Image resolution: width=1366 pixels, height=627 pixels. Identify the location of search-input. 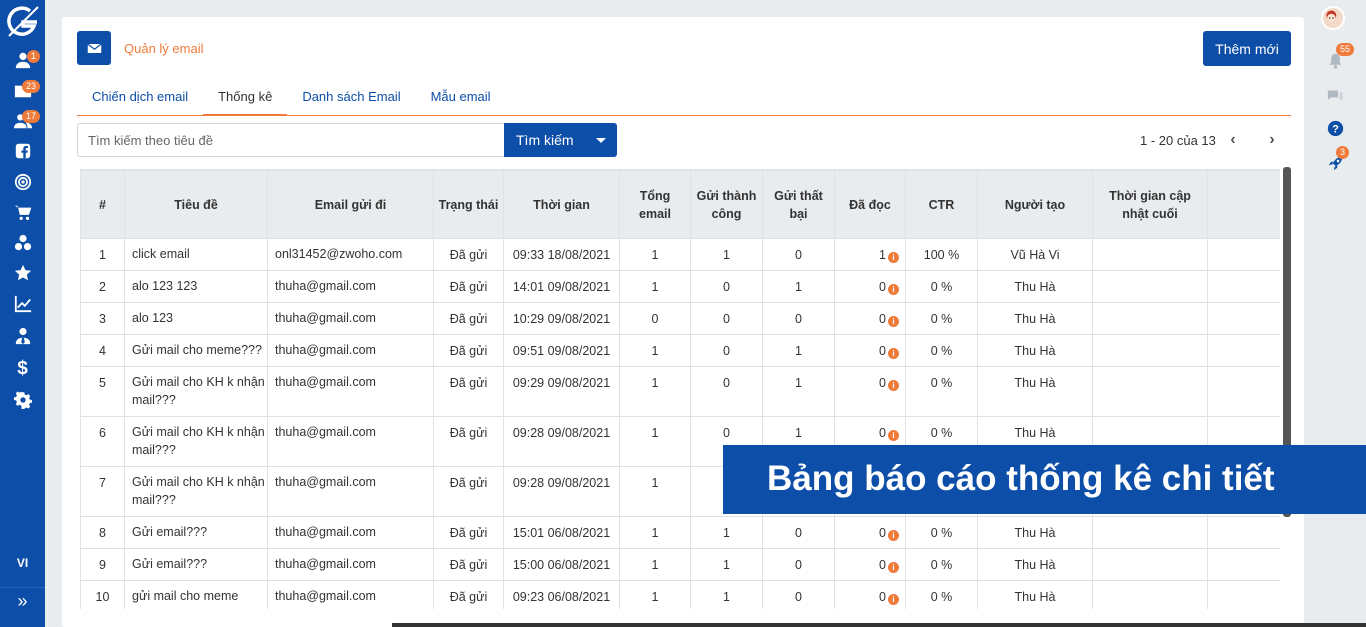
(291, 140).